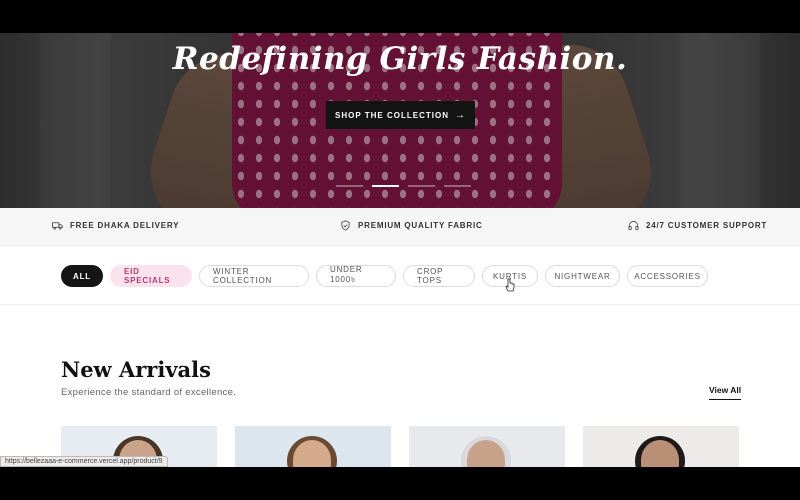 The image size is (800, 500). What do you see at coordinates (725, 392) in the screenshot?
I see `view-all-link: View All` at bounding box center [725, 392].